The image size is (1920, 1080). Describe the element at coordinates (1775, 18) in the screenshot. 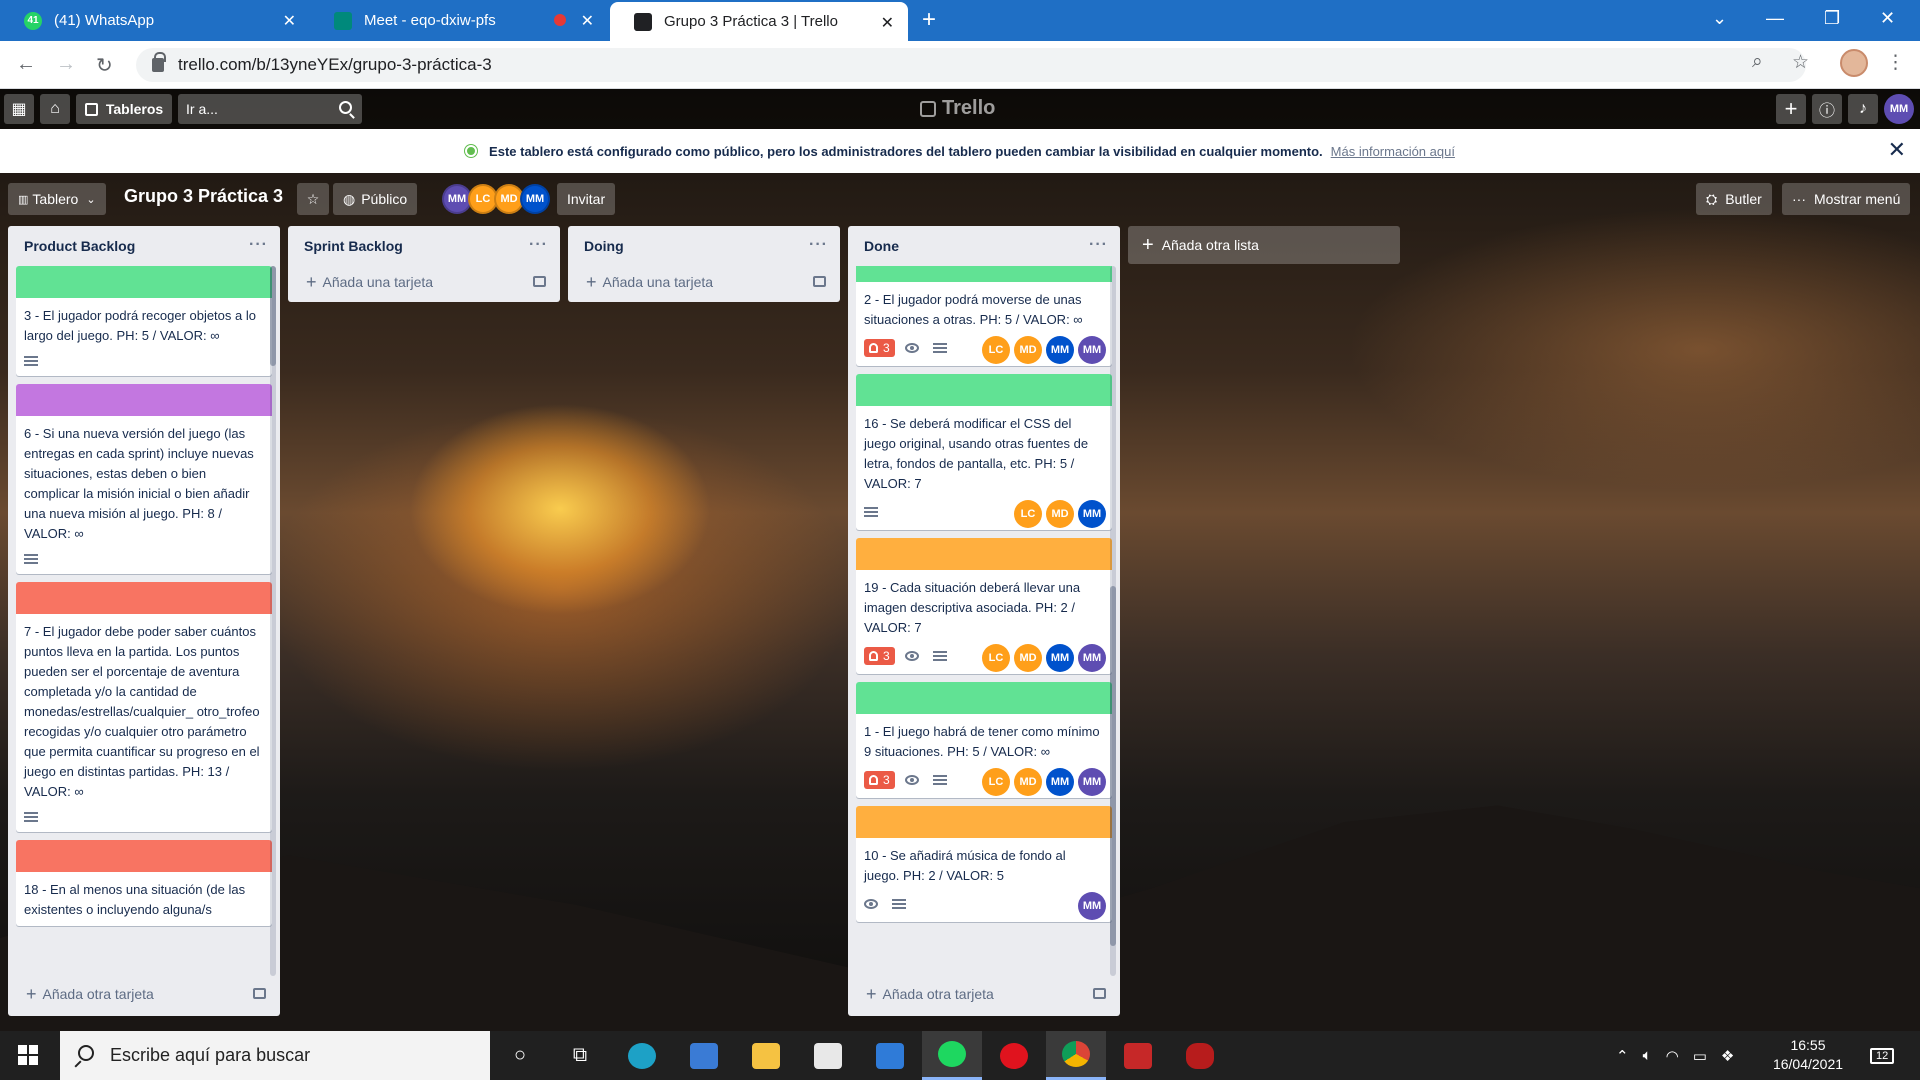

I see `minimize-icon: —` at that location.